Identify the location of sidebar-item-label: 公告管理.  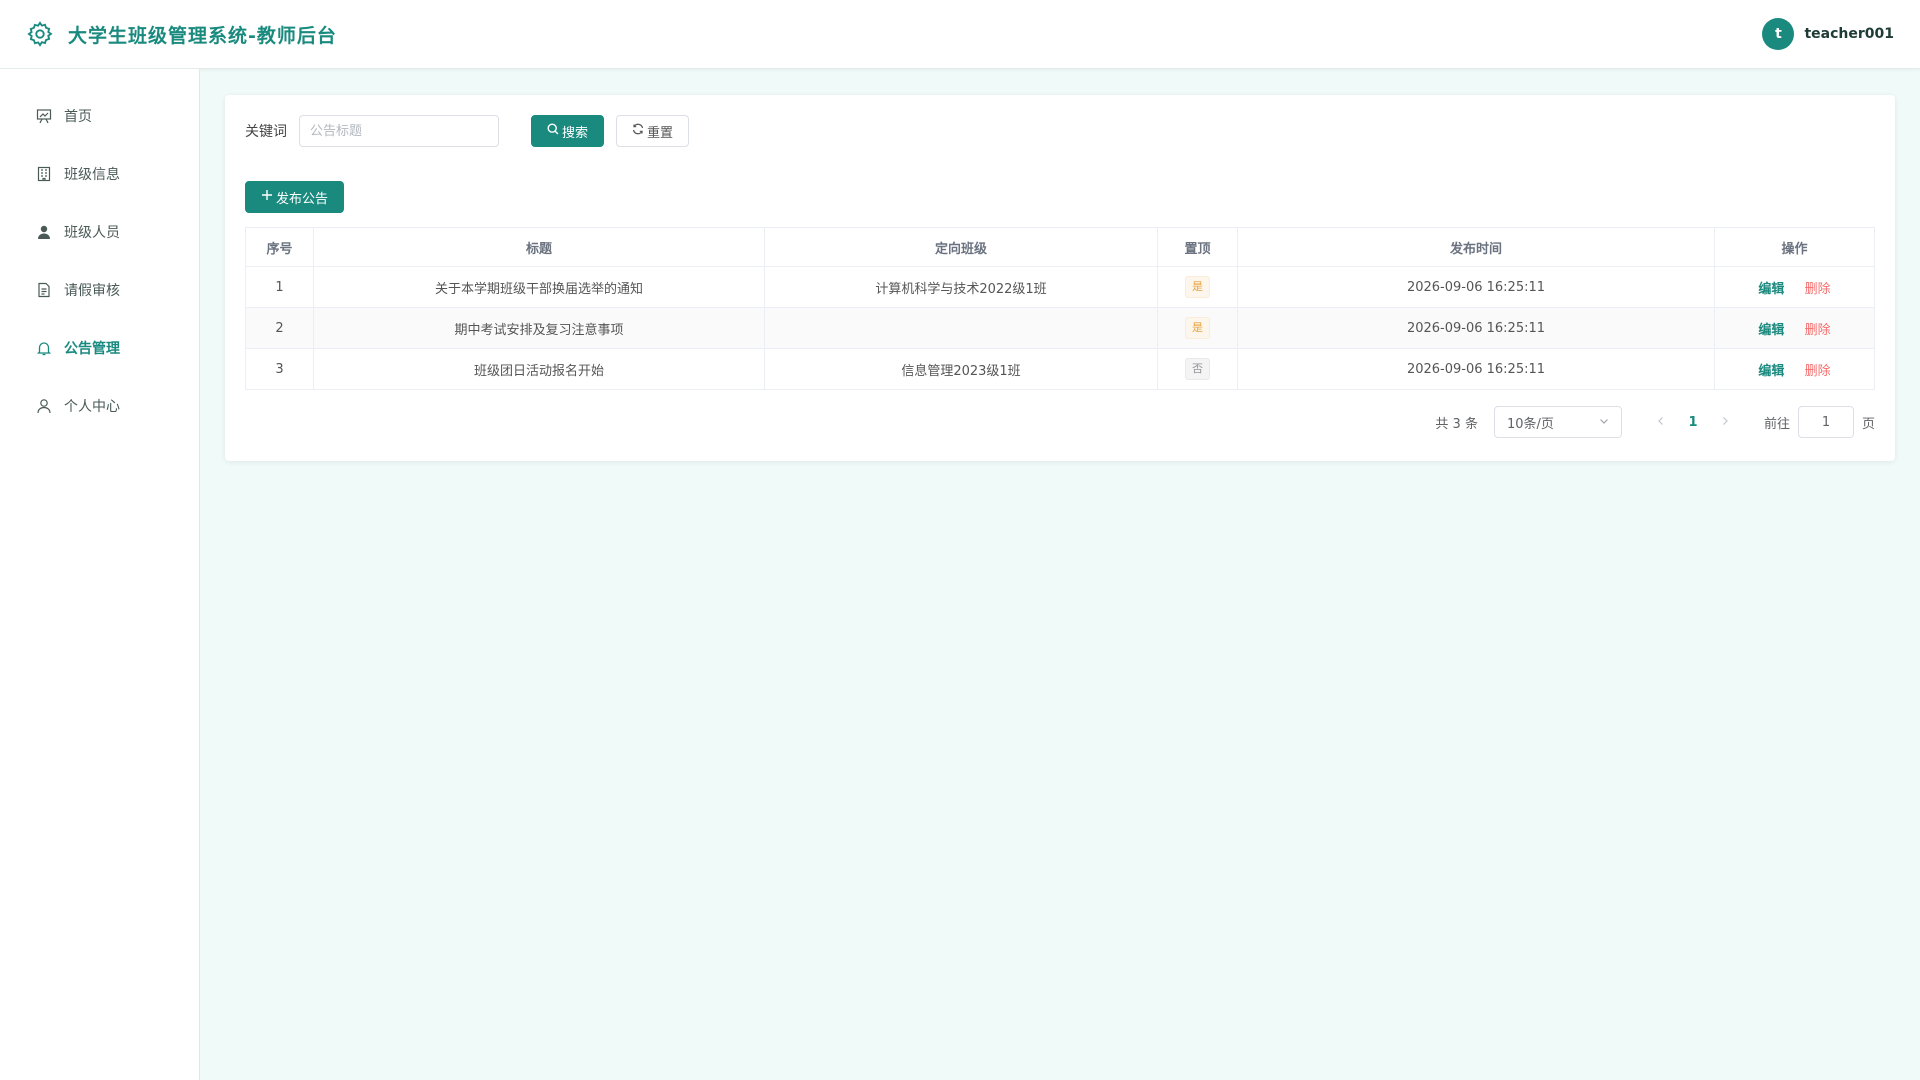
(92, 349).